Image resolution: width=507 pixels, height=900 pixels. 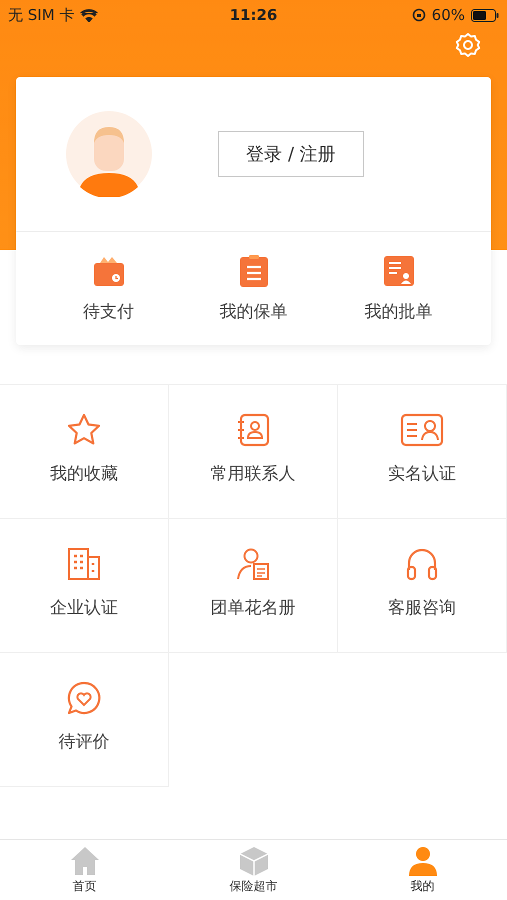 What do you see at coordinates (448, 15) in the screenshot?
I see `battery-percent: 60%` at bounding box center [448, 15].